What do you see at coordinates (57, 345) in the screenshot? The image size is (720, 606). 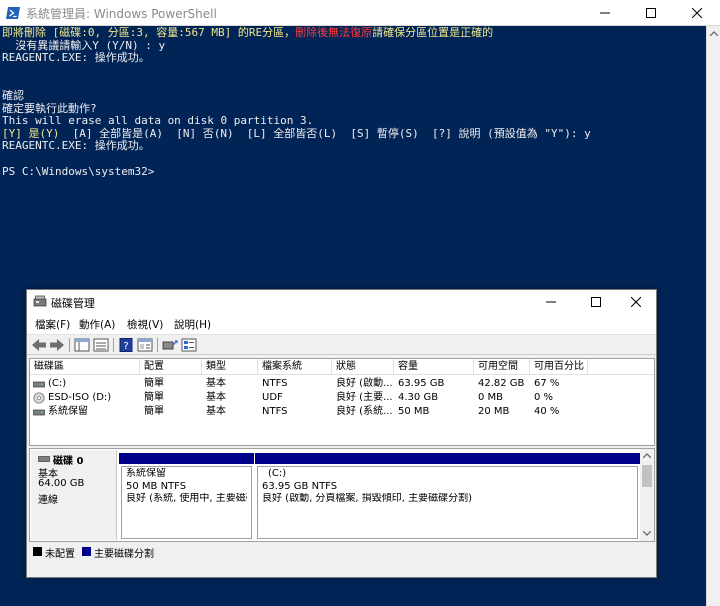 I see `forward-arrow-icon` at bounding box center [57, 345].